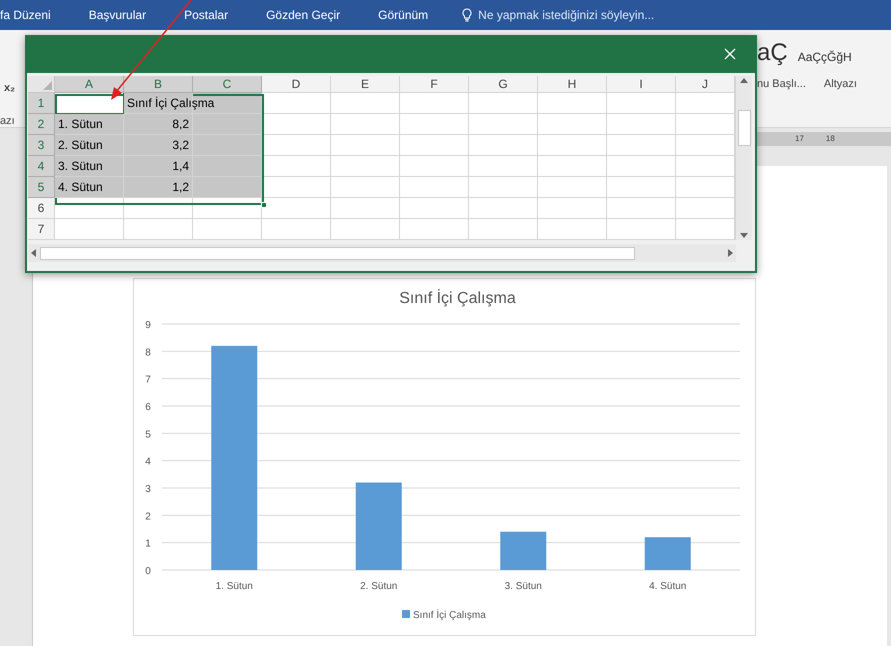 The height and width of the screenshot is (646, 891). I want to click on y-tick-label: 1, so click(148, 544).